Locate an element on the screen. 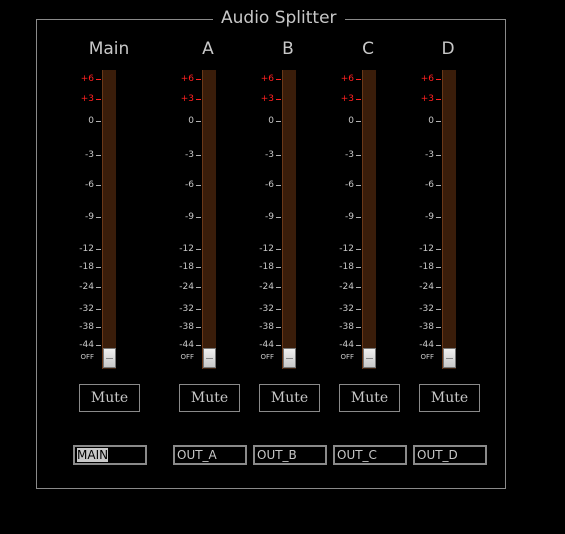  volume-slider-handle-b is located at coordinates (289, 358).